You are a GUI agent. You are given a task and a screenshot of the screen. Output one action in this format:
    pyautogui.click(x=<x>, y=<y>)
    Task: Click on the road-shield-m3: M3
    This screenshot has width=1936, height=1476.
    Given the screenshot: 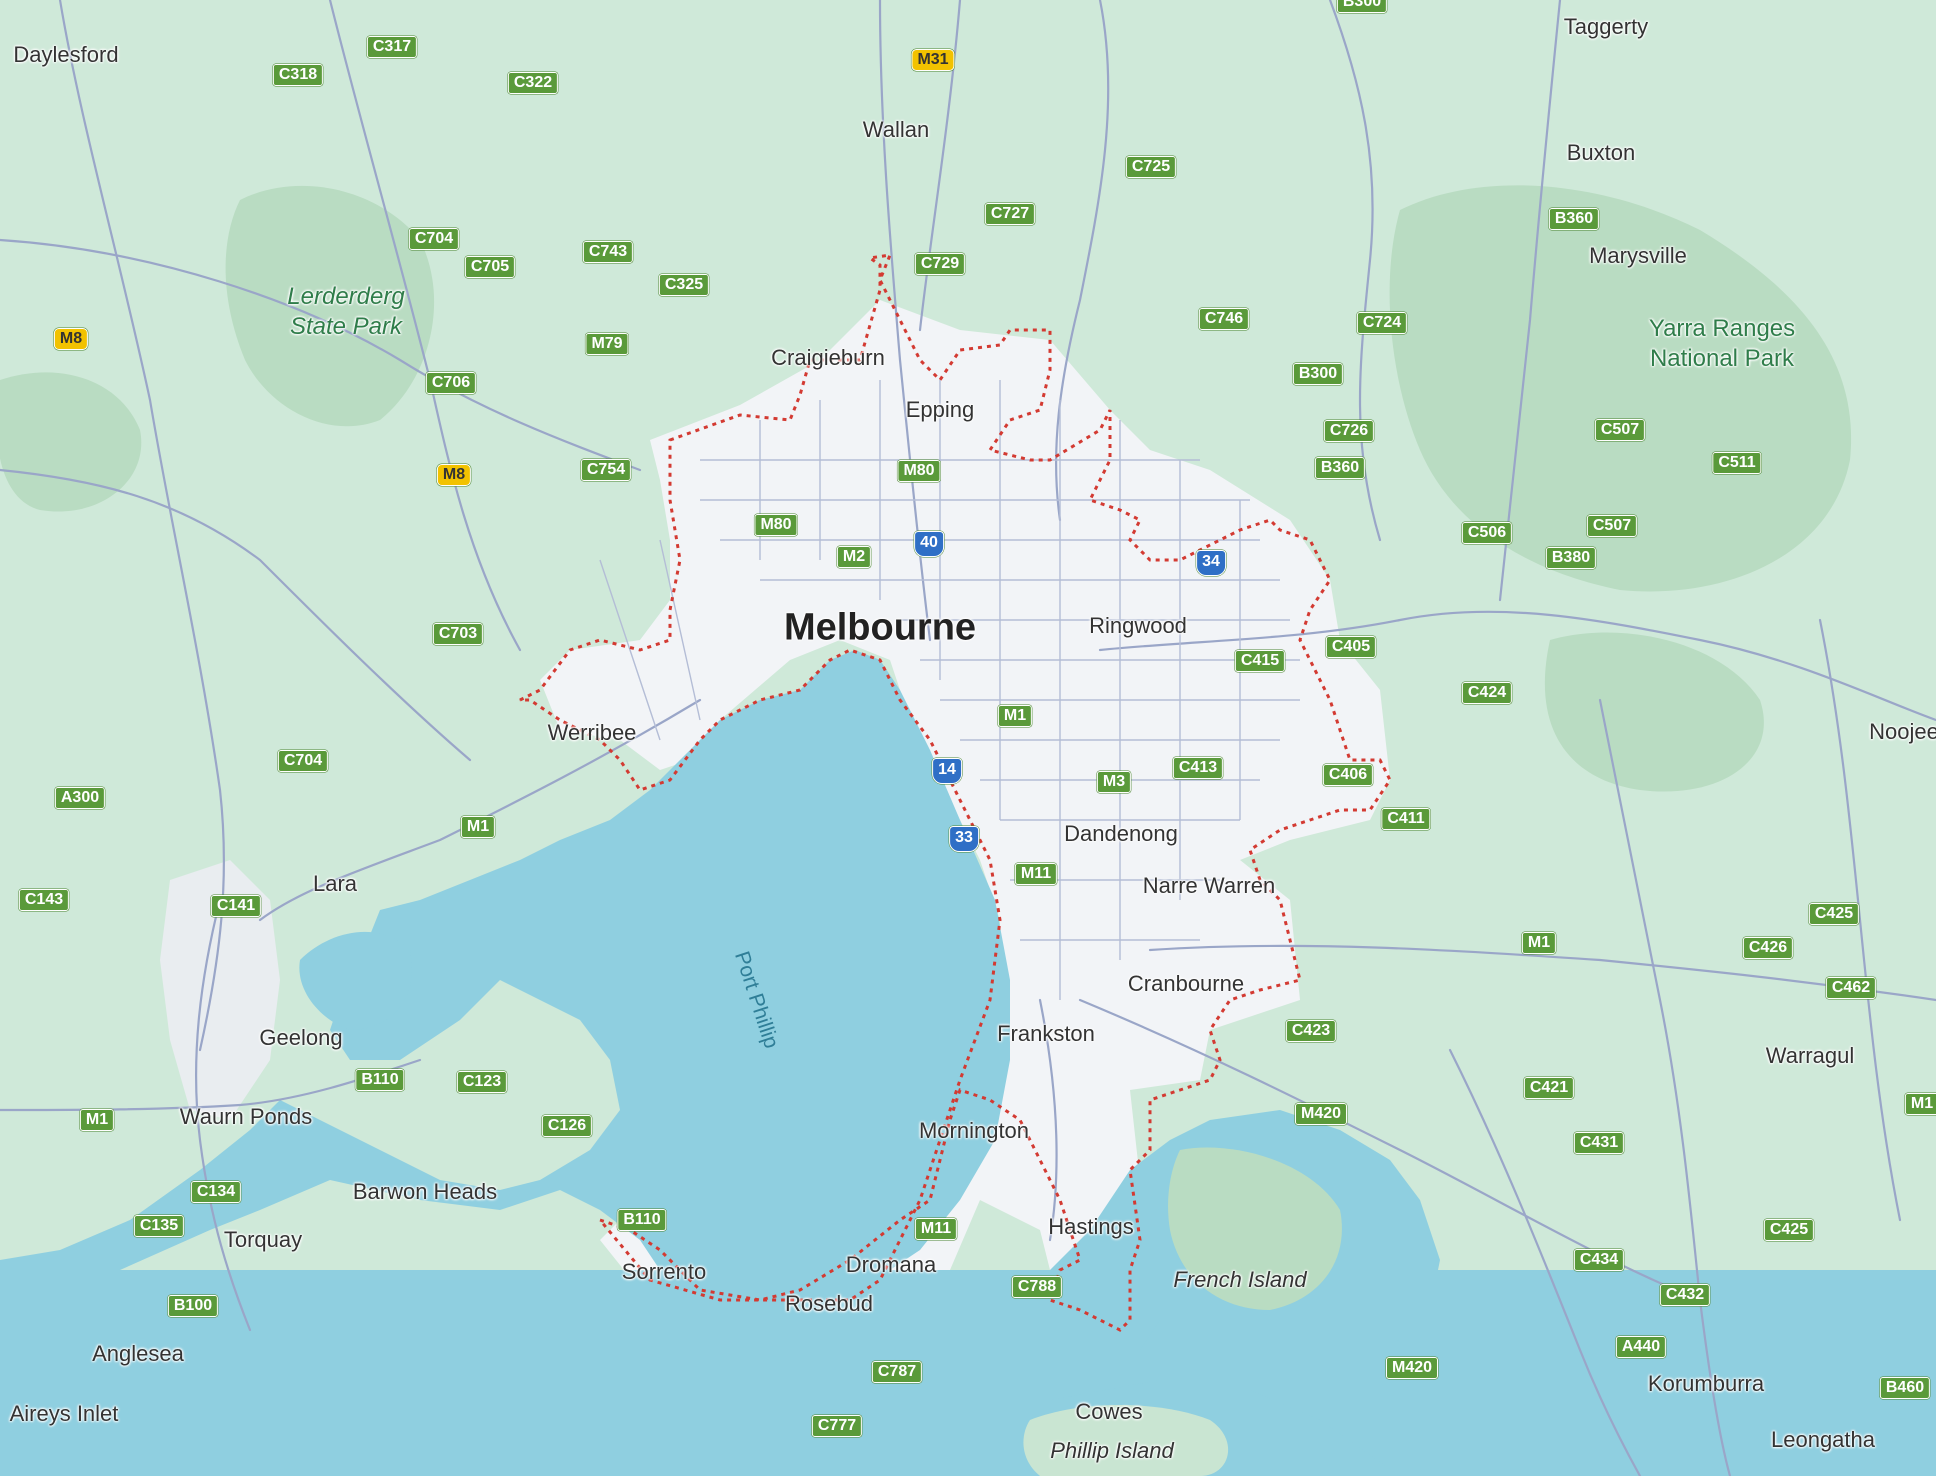 What is the action you would take?
    pyautogui.click(x=1114, y=782)
    